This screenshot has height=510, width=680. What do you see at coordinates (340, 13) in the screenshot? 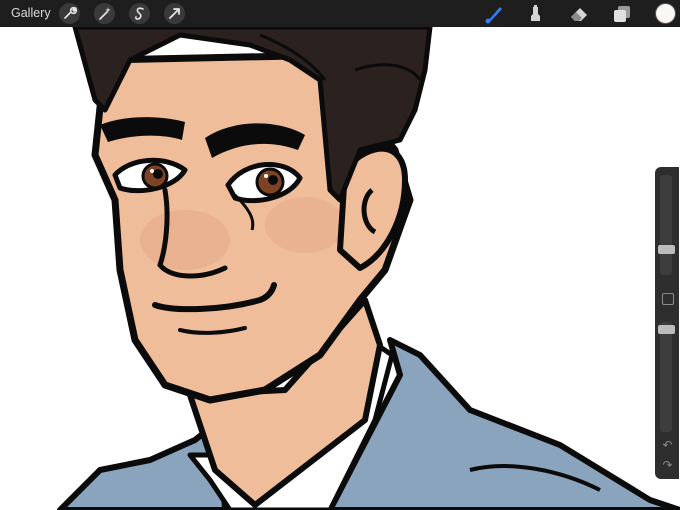
I see `top-toolbar: Gallery` at bounding box center [340, 13].